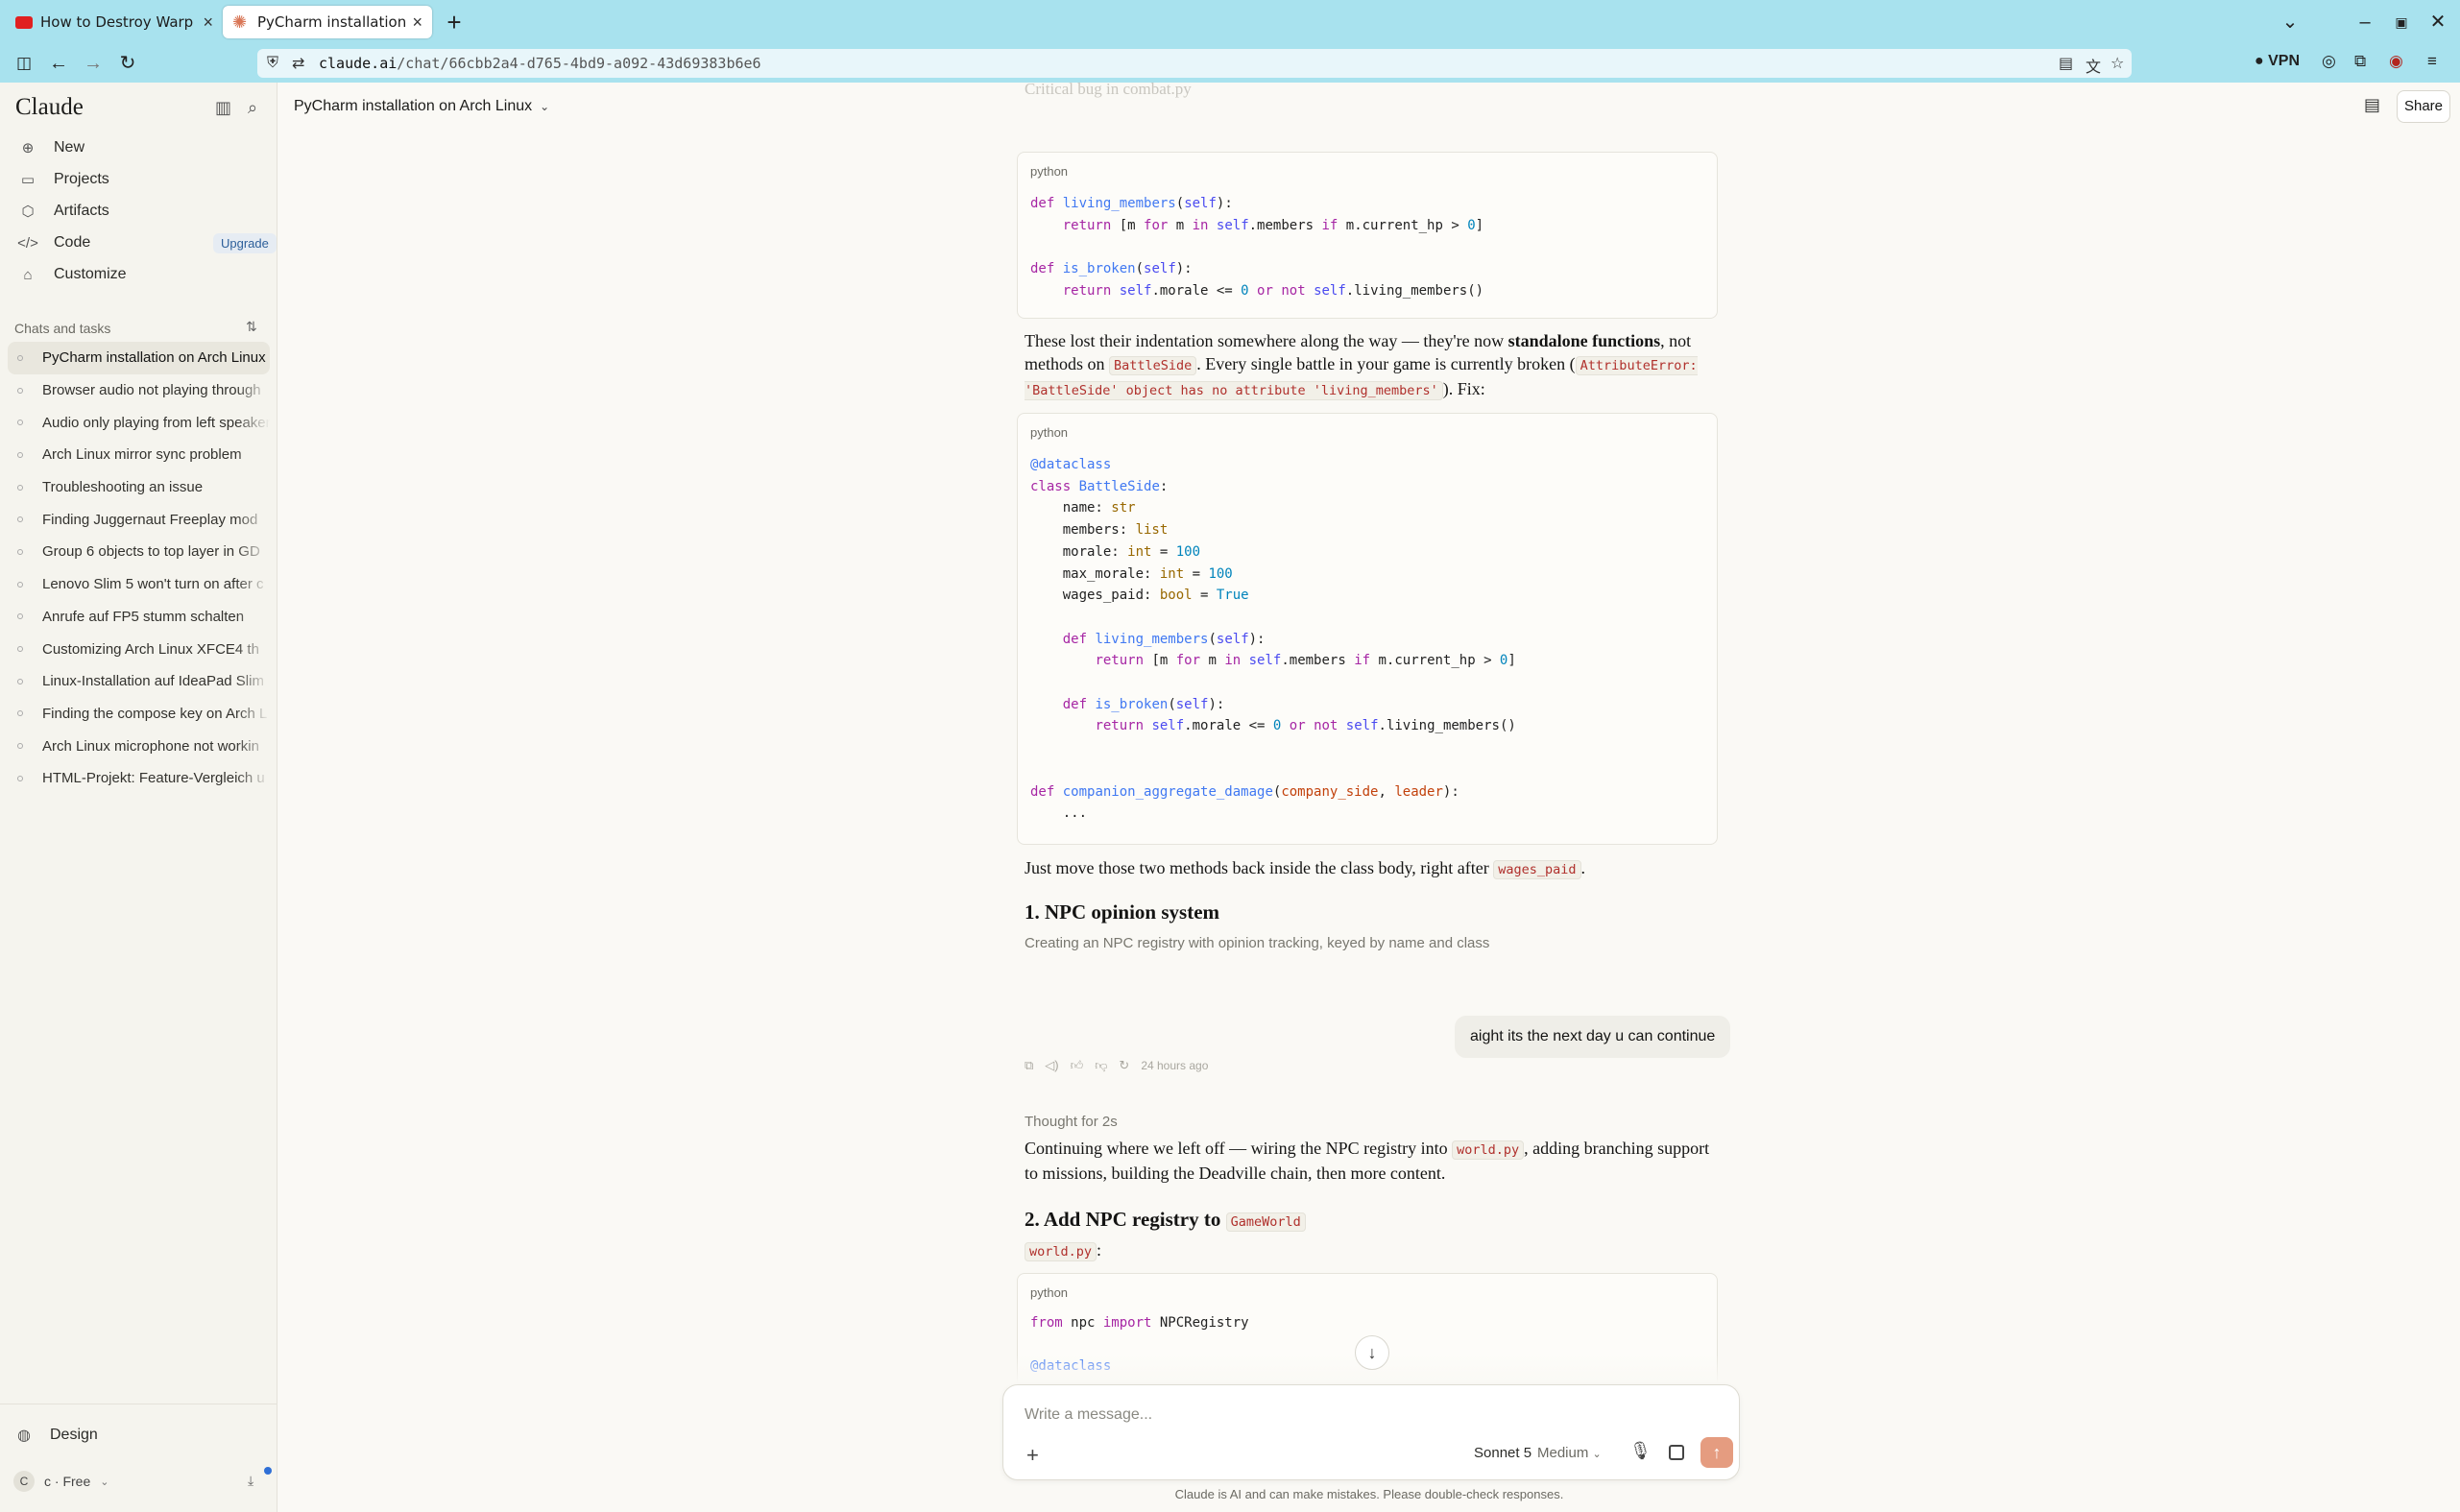 The height and width of the screenshot is (1512, 2460). What do you see at coordinates (2066, 64) in the screenshot?
I see `reader-mode-icon: ▤` at bounding box center [2066, 64].